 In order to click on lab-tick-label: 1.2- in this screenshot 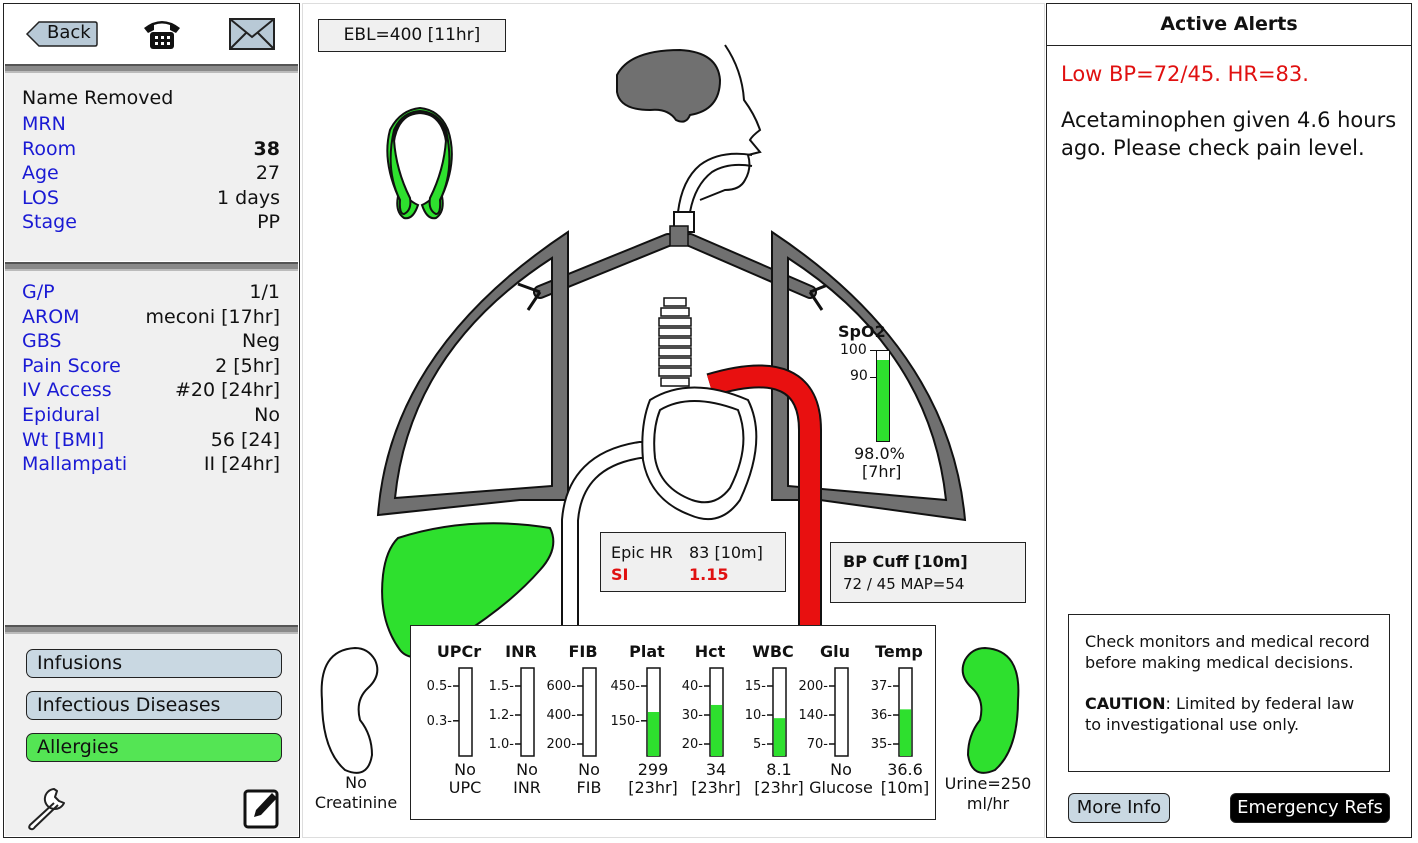, I will do `click(502, 715)`.